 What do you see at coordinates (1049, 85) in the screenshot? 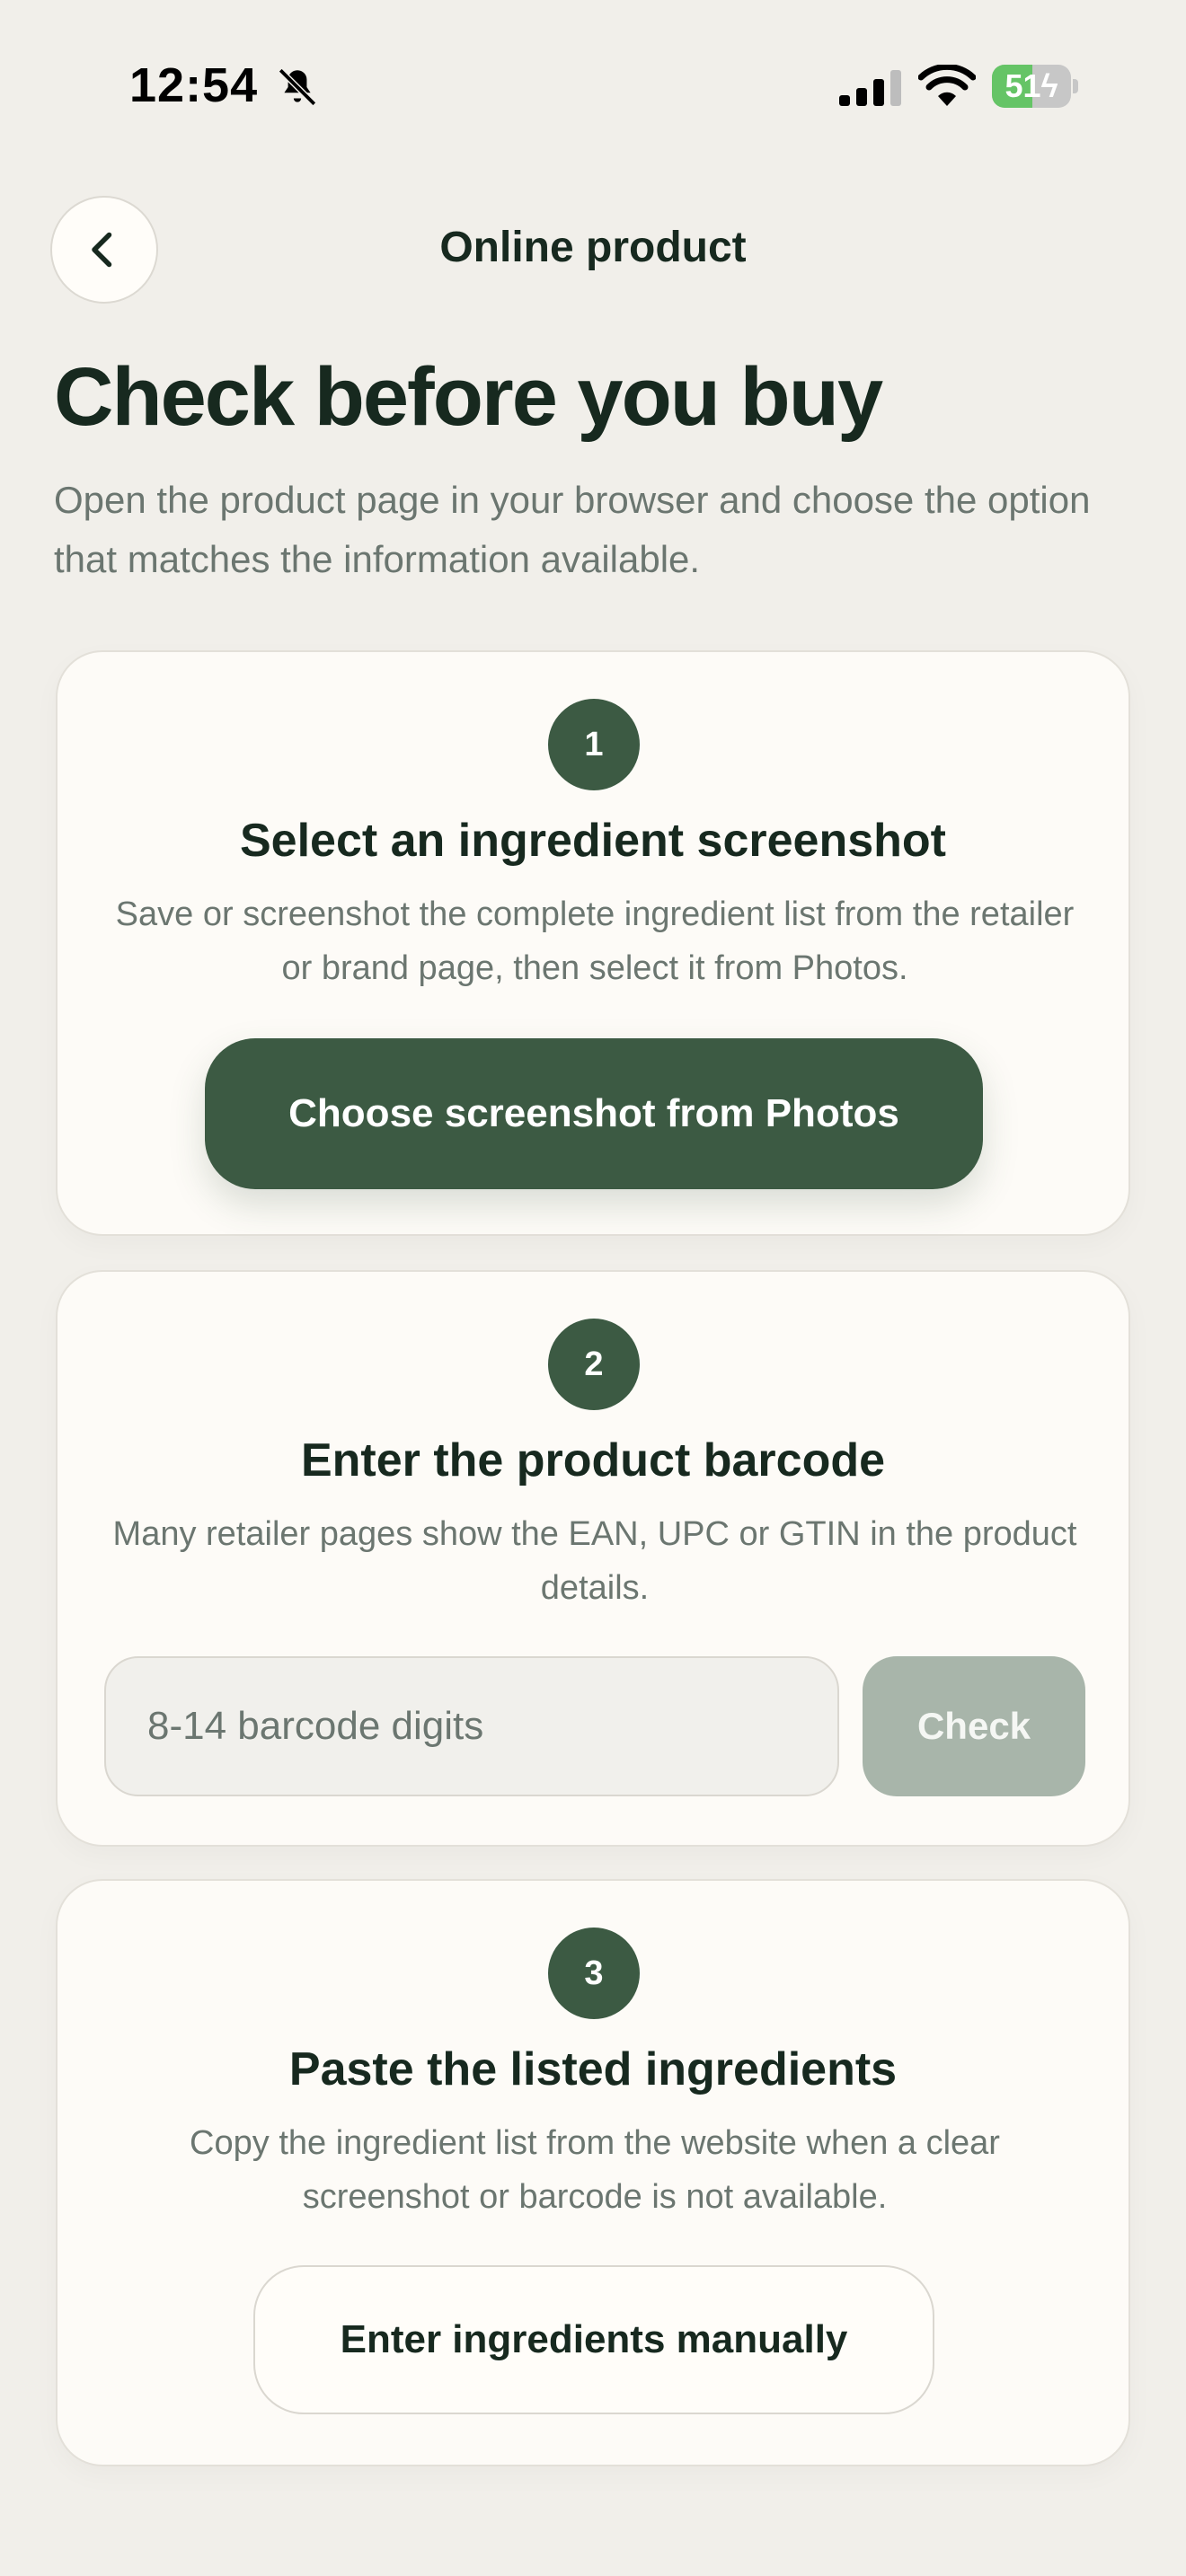
I see `charging-bolt-icon: ϟ` at bounding box center [1049, 85].